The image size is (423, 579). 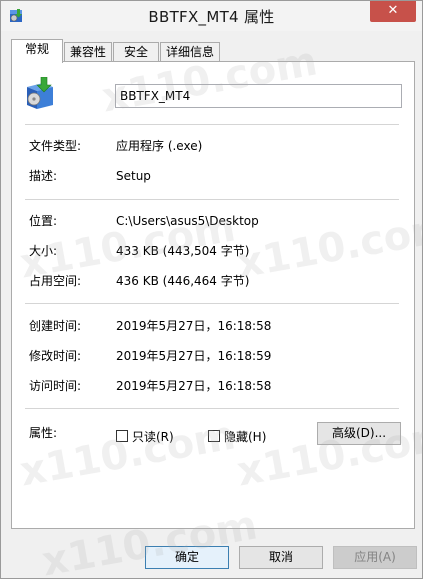 I want to click on accessed-label: 访问时间:, so click(x=55, y=386).